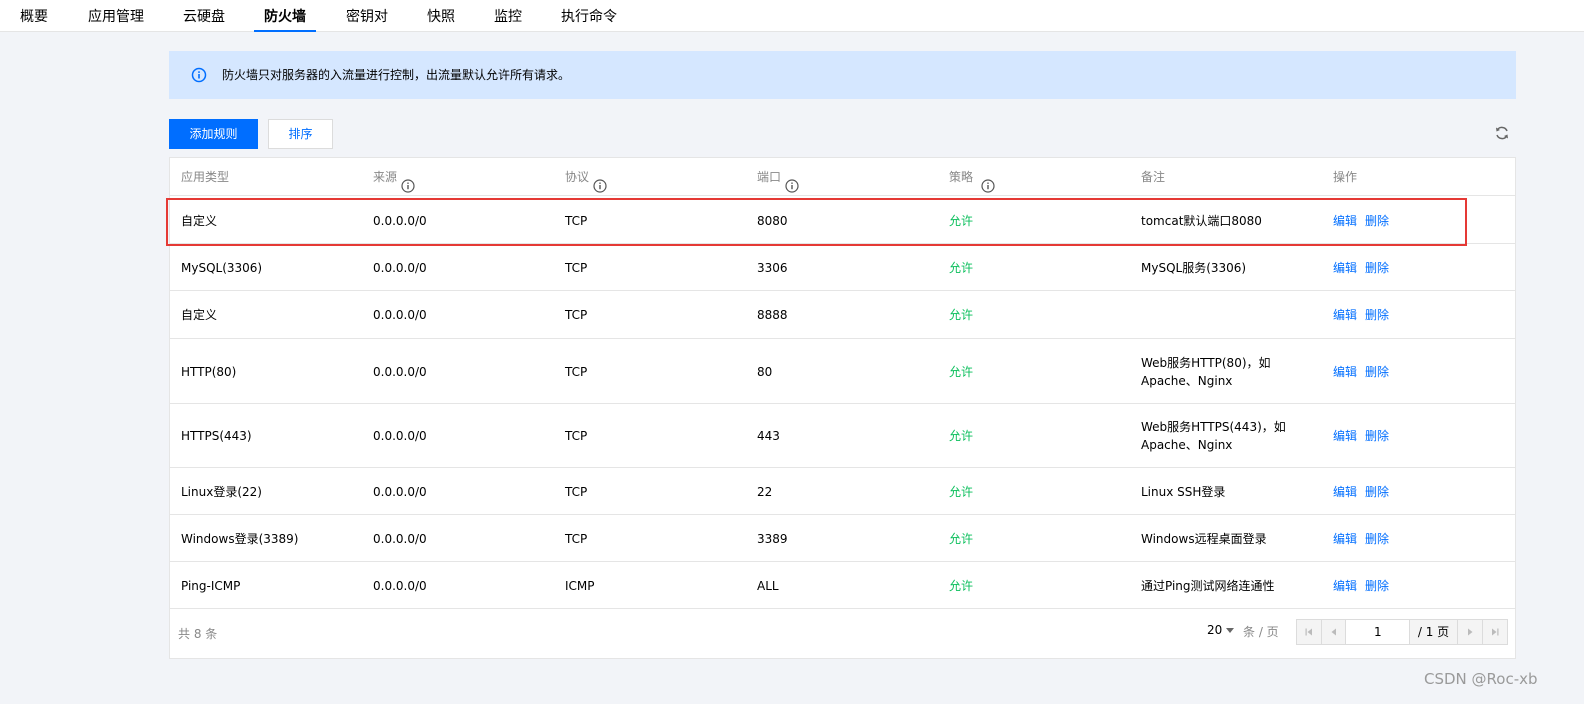 This screenshot has height=704, width=1584. I want to click on cell-note: Web服务HTTPS(443)，如Apache、Nginx, so click(1231, 436).